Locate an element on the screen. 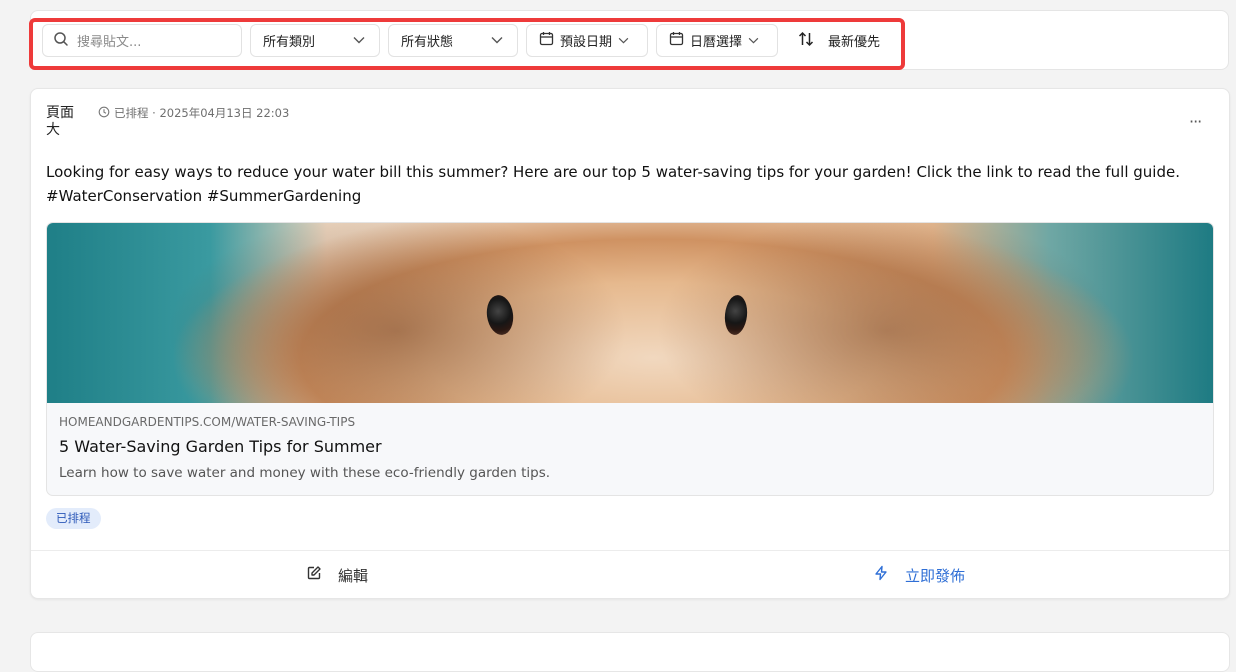 Image resolution: width=1236 pixels, height=672 pixels. sort-button: 最新優先 is located at coordinates (842, 40).